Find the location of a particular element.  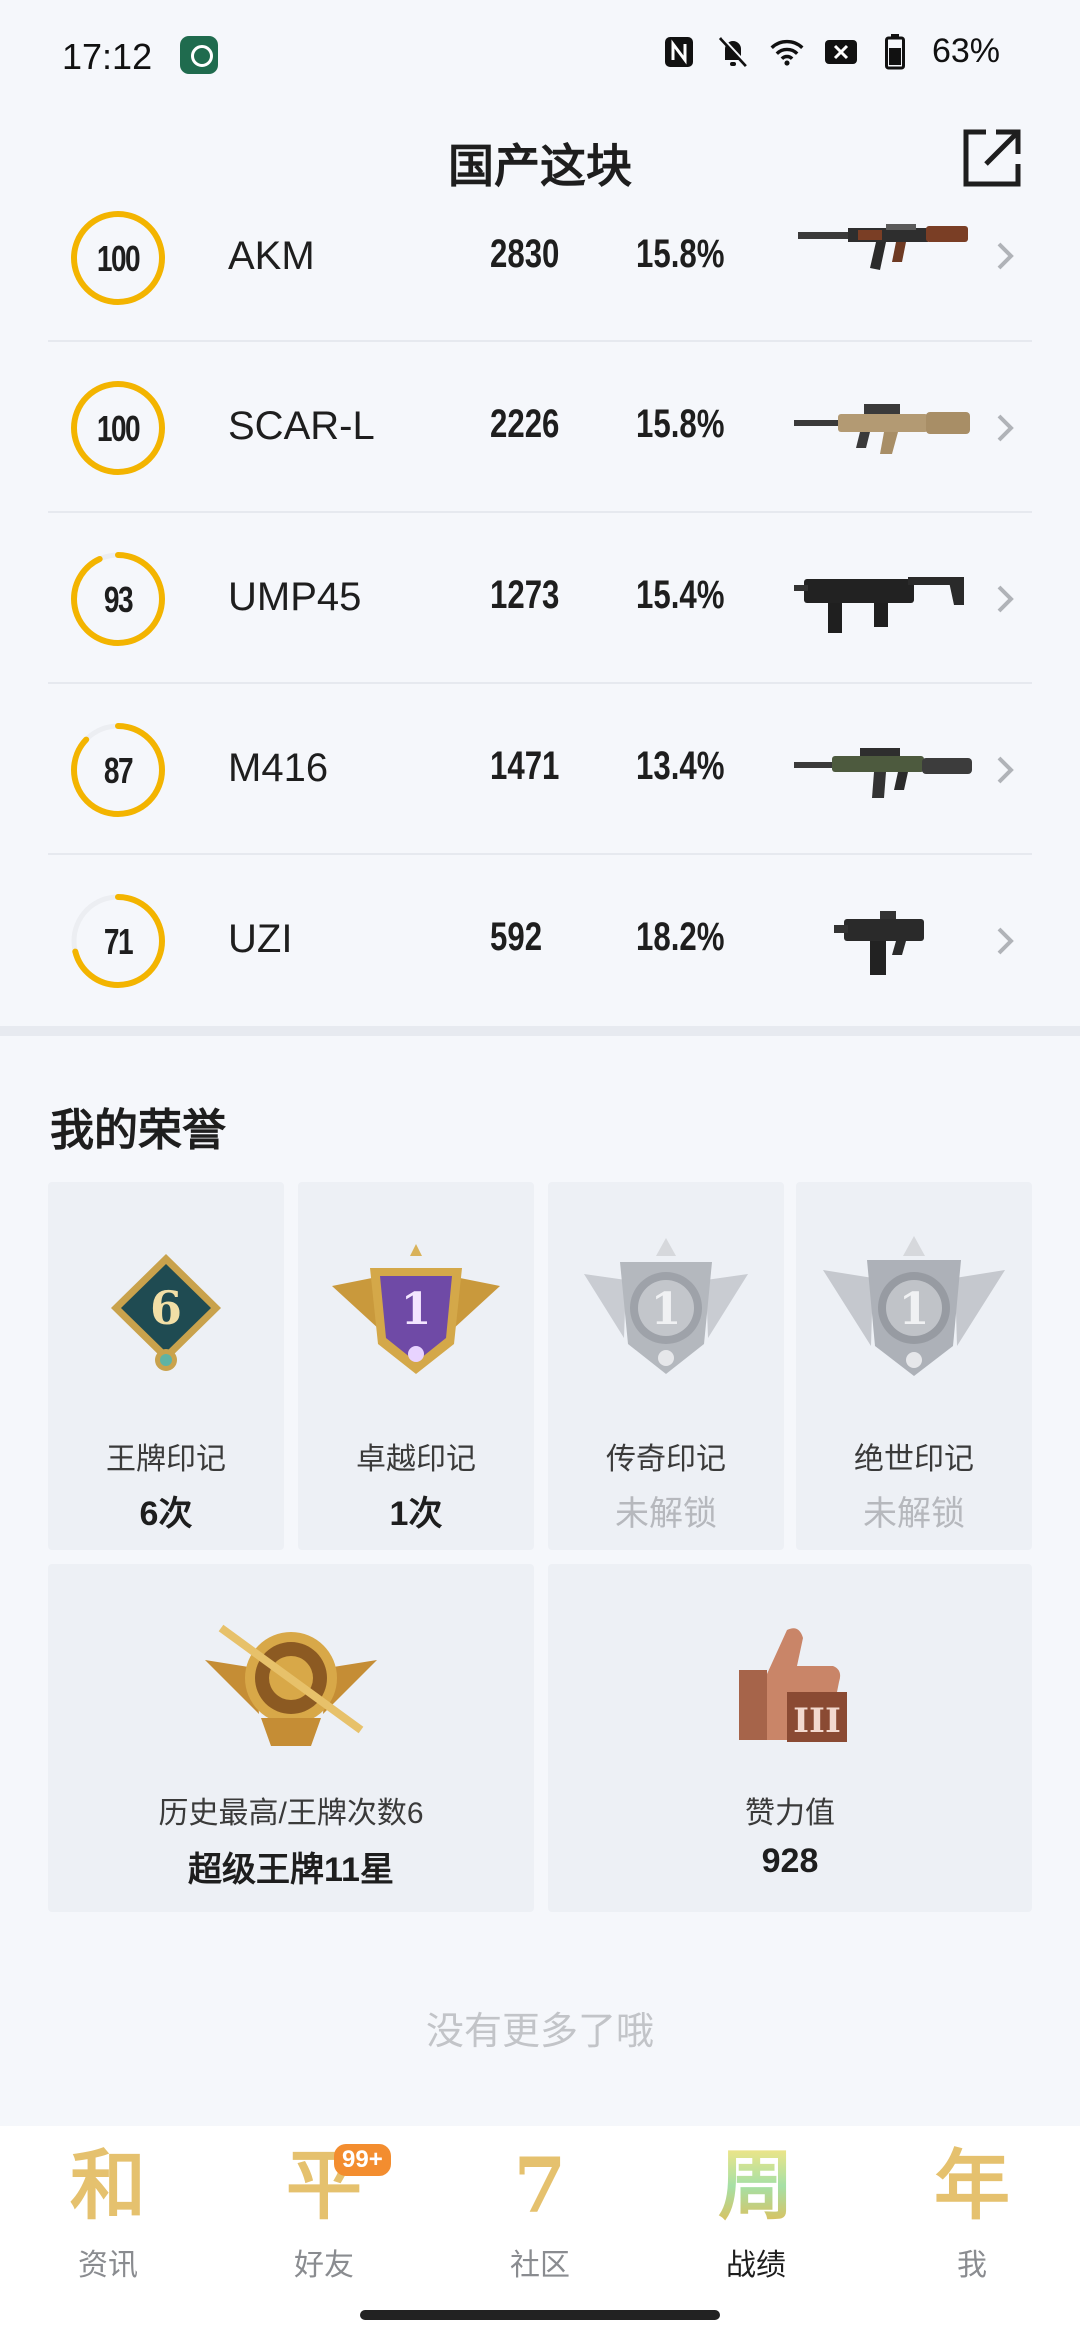

excellence-mark-badge: 1 is located at coordinates (416, 1309).